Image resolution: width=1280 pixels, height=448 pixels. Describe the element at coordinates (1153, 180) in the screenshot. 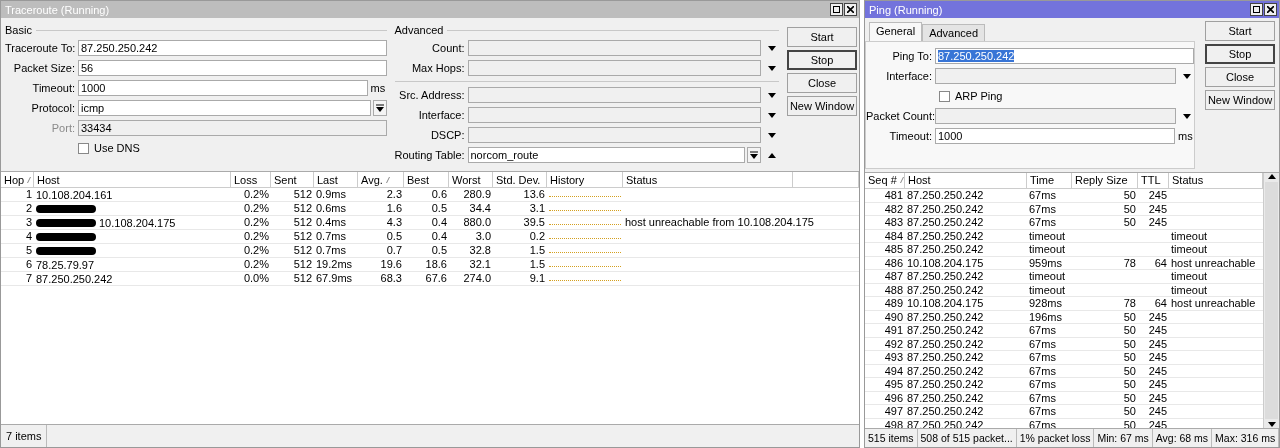

I see `column-header: TTL` at that location.